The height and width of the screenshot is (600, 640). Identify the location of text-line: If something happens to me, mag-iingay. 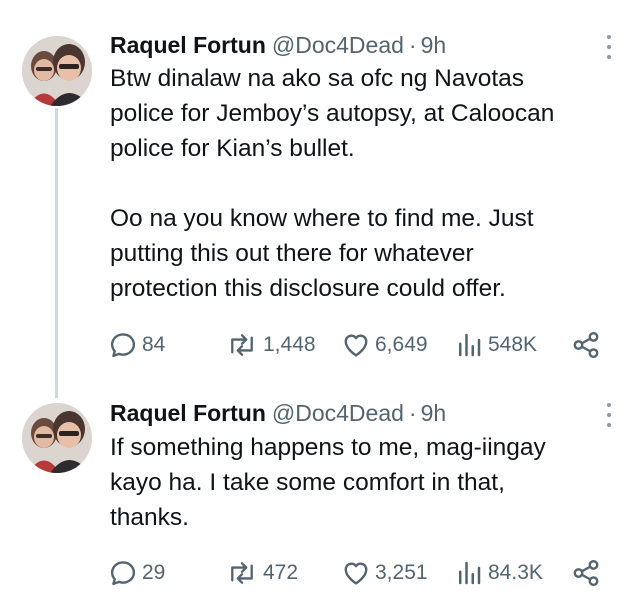
(328, 447).